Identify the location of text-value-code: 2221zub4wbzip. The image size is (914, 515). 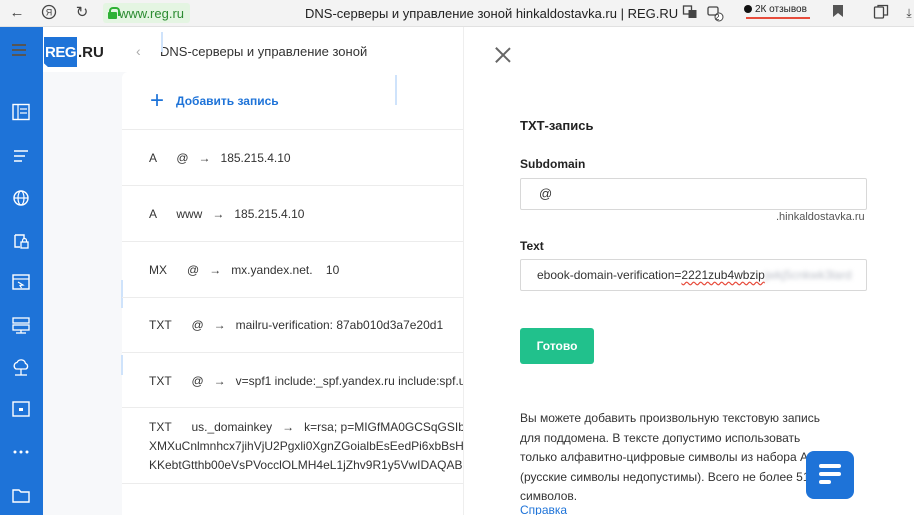
(723, 275).